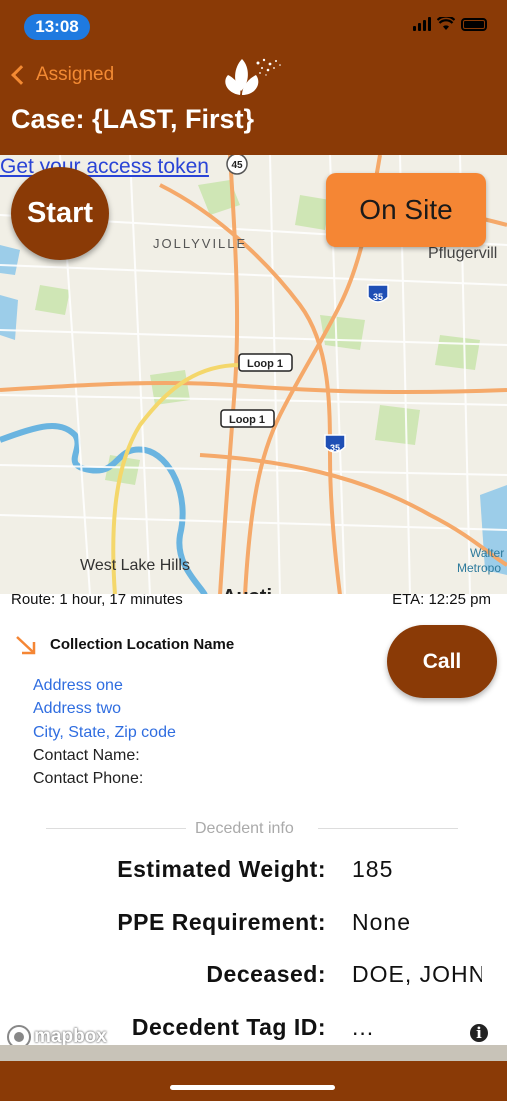  Describe the element at coordinates (335, 448) in the screenshot. I see `map-label-i35b: 35` at that location.